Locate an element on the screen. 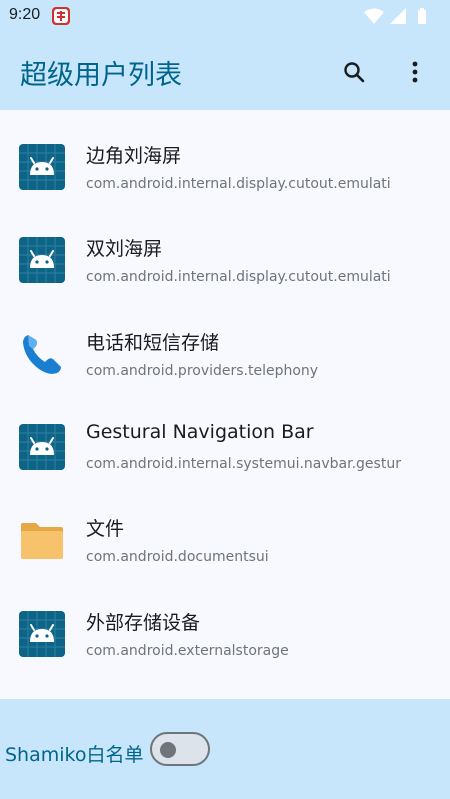 The width and height of the screenshot is (450, 799). phone-icon is located at coordinates (42, 354).